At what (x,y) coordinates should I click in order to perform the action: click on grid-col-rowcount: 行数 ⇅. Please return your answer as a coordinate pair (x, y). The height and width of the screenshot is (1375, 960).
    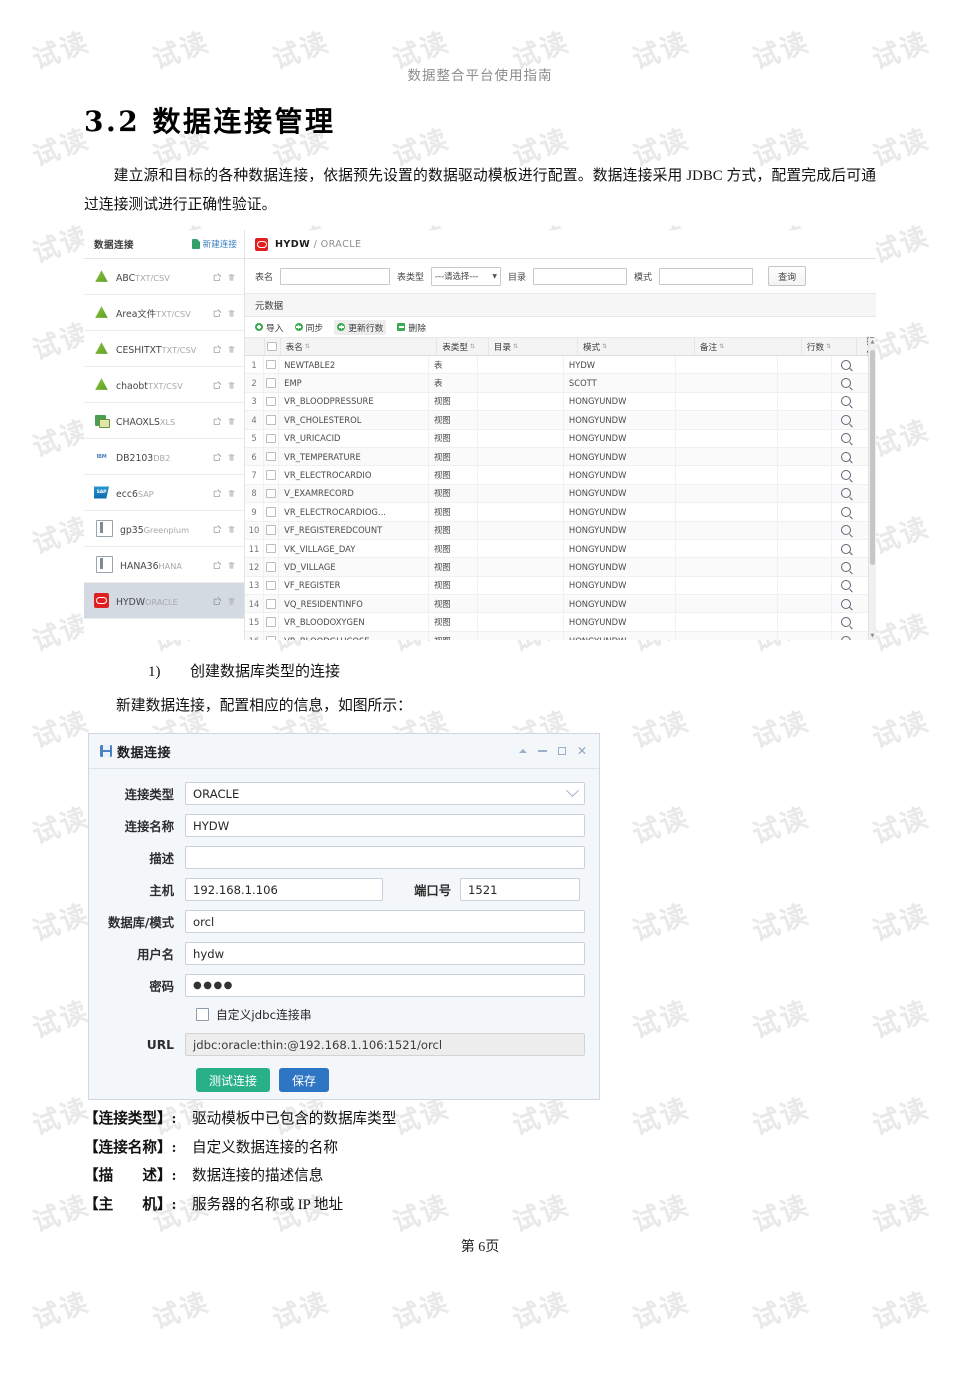
    Looking at the image, I should click on (830, 346).